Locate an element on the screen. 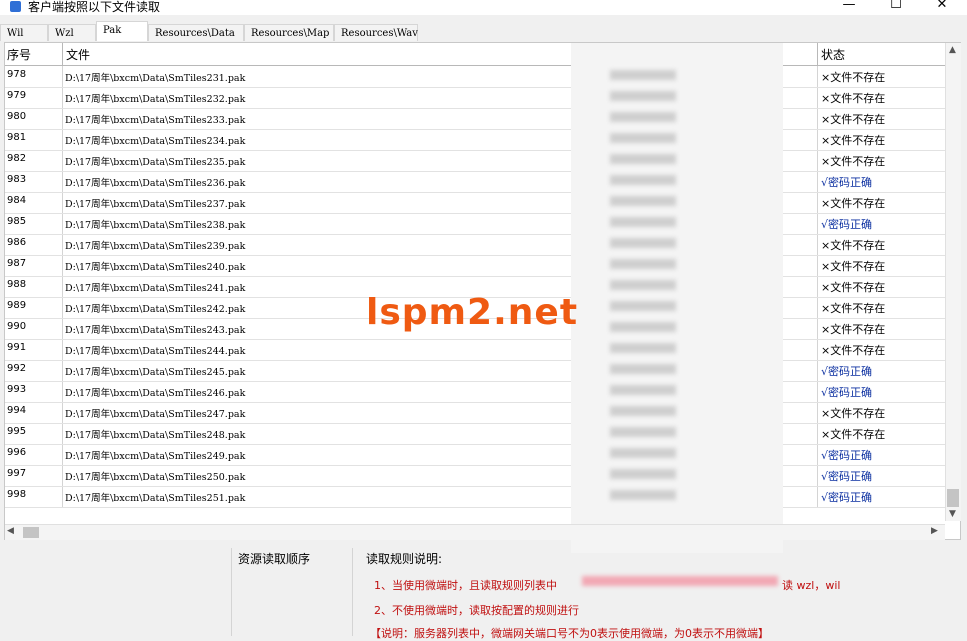 The image size is (967, 641). minimize-button: — is located at coordinates (849, 7).